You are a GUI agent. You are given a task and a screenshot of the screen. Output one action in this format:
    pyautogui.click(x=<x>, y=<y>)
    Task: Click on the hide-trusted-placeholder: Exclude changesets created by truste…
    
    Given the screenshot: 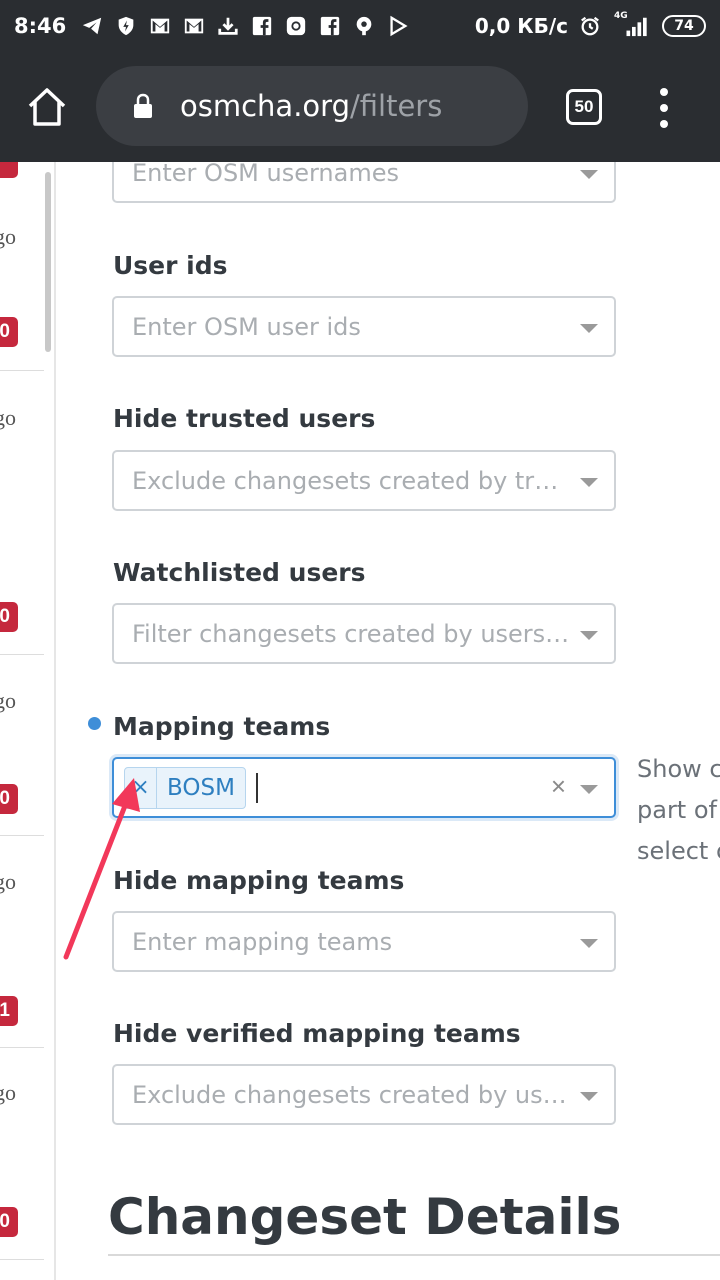 What is the action you would take?
    pyautogui.click(x=351, y=480)
    